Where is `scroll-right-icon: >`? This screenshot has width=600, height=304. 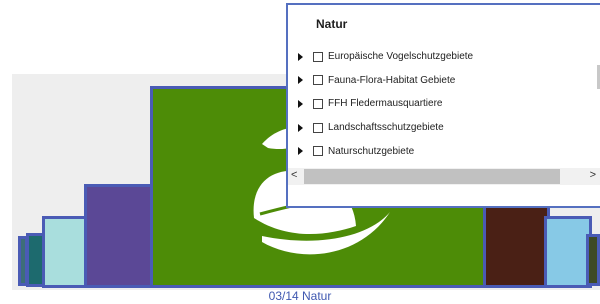
scroll-right-icon: > is located at coordinates (593, 175).